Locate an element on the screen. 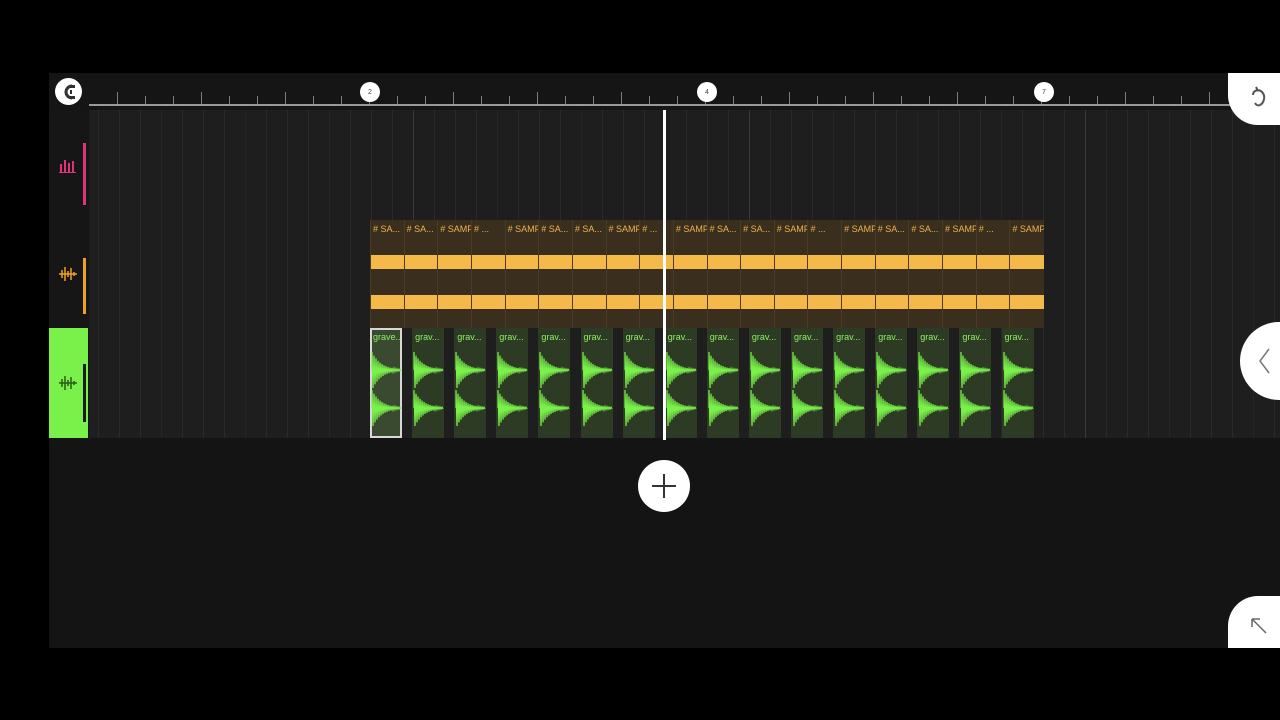 This screenshot has height=720, width=1280. track-header-drum is located at coordinates (68, 383).